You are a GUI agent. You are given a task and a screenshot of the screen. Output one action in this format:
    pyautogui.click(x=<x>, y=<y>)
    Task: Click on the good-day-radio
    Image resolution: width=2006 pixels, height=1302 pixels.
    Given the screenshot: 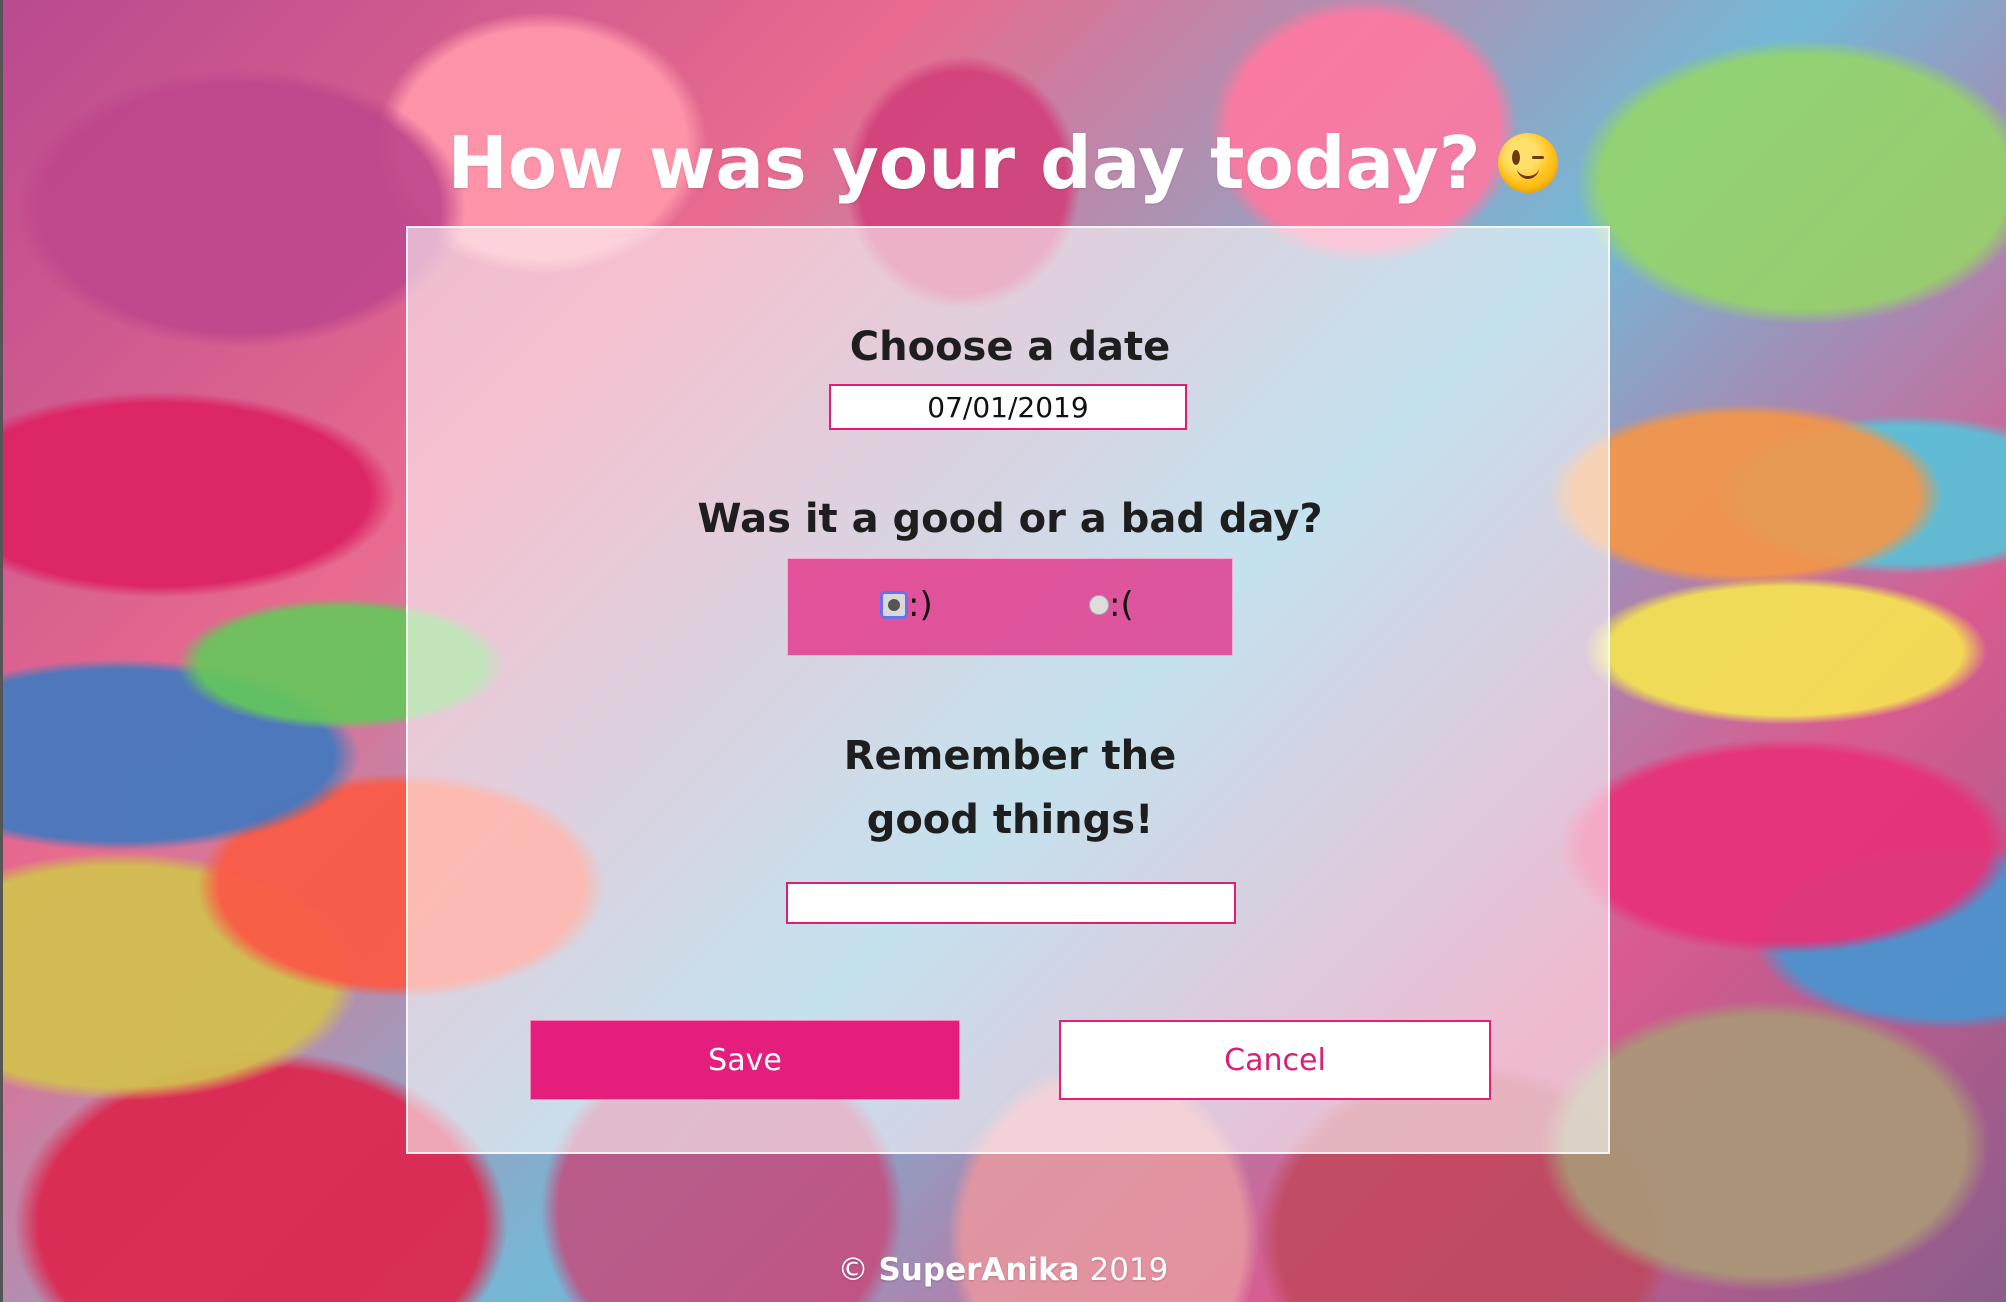 What is the action you would take?
    pyautogui.click(x=894, y=605)
    